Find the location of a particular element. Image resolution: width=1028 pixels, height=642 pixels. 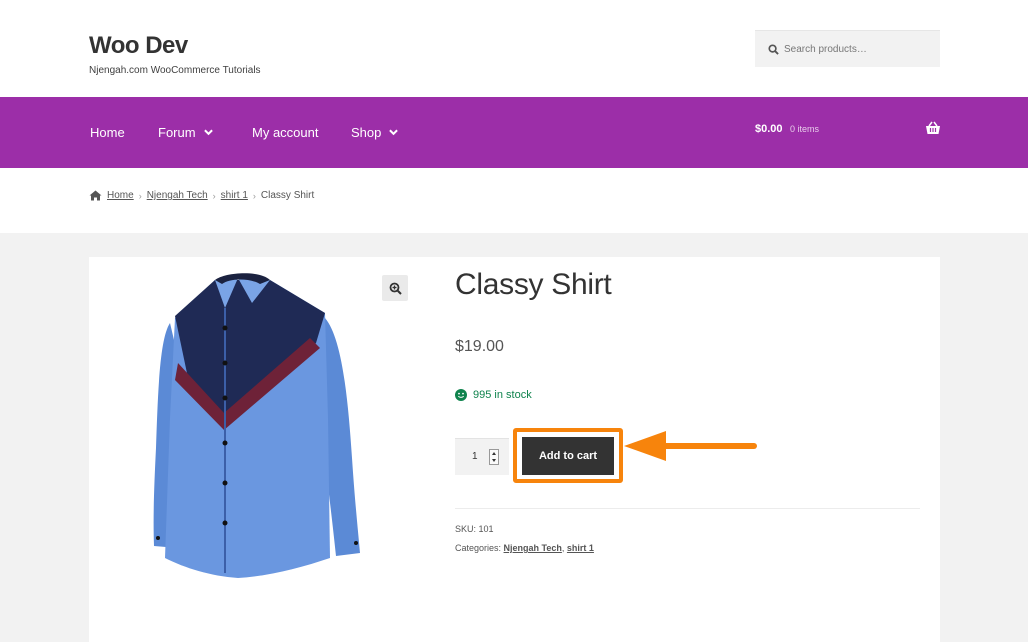

nav-item-my-account: My account is located at coordinates (285, 132).